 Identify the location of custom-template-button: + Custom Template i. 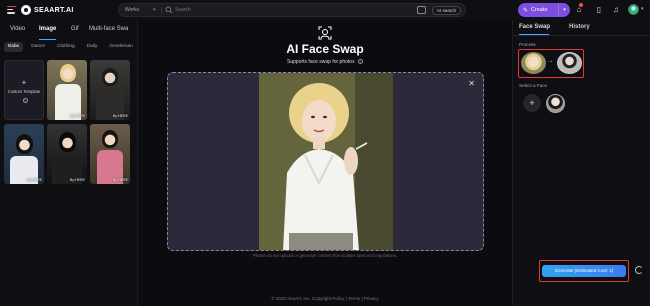
(24, 90).